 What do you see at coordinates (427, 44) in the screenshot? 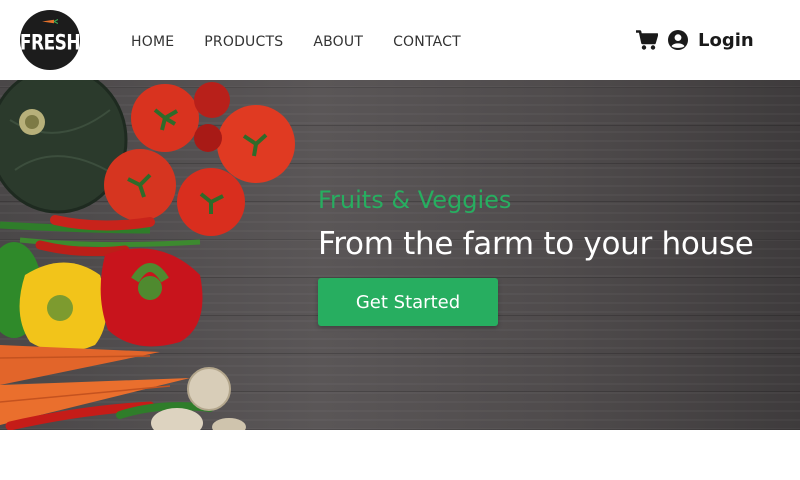
I see `nav-item-contact: CONTACT` at bounding box center [427, 44].